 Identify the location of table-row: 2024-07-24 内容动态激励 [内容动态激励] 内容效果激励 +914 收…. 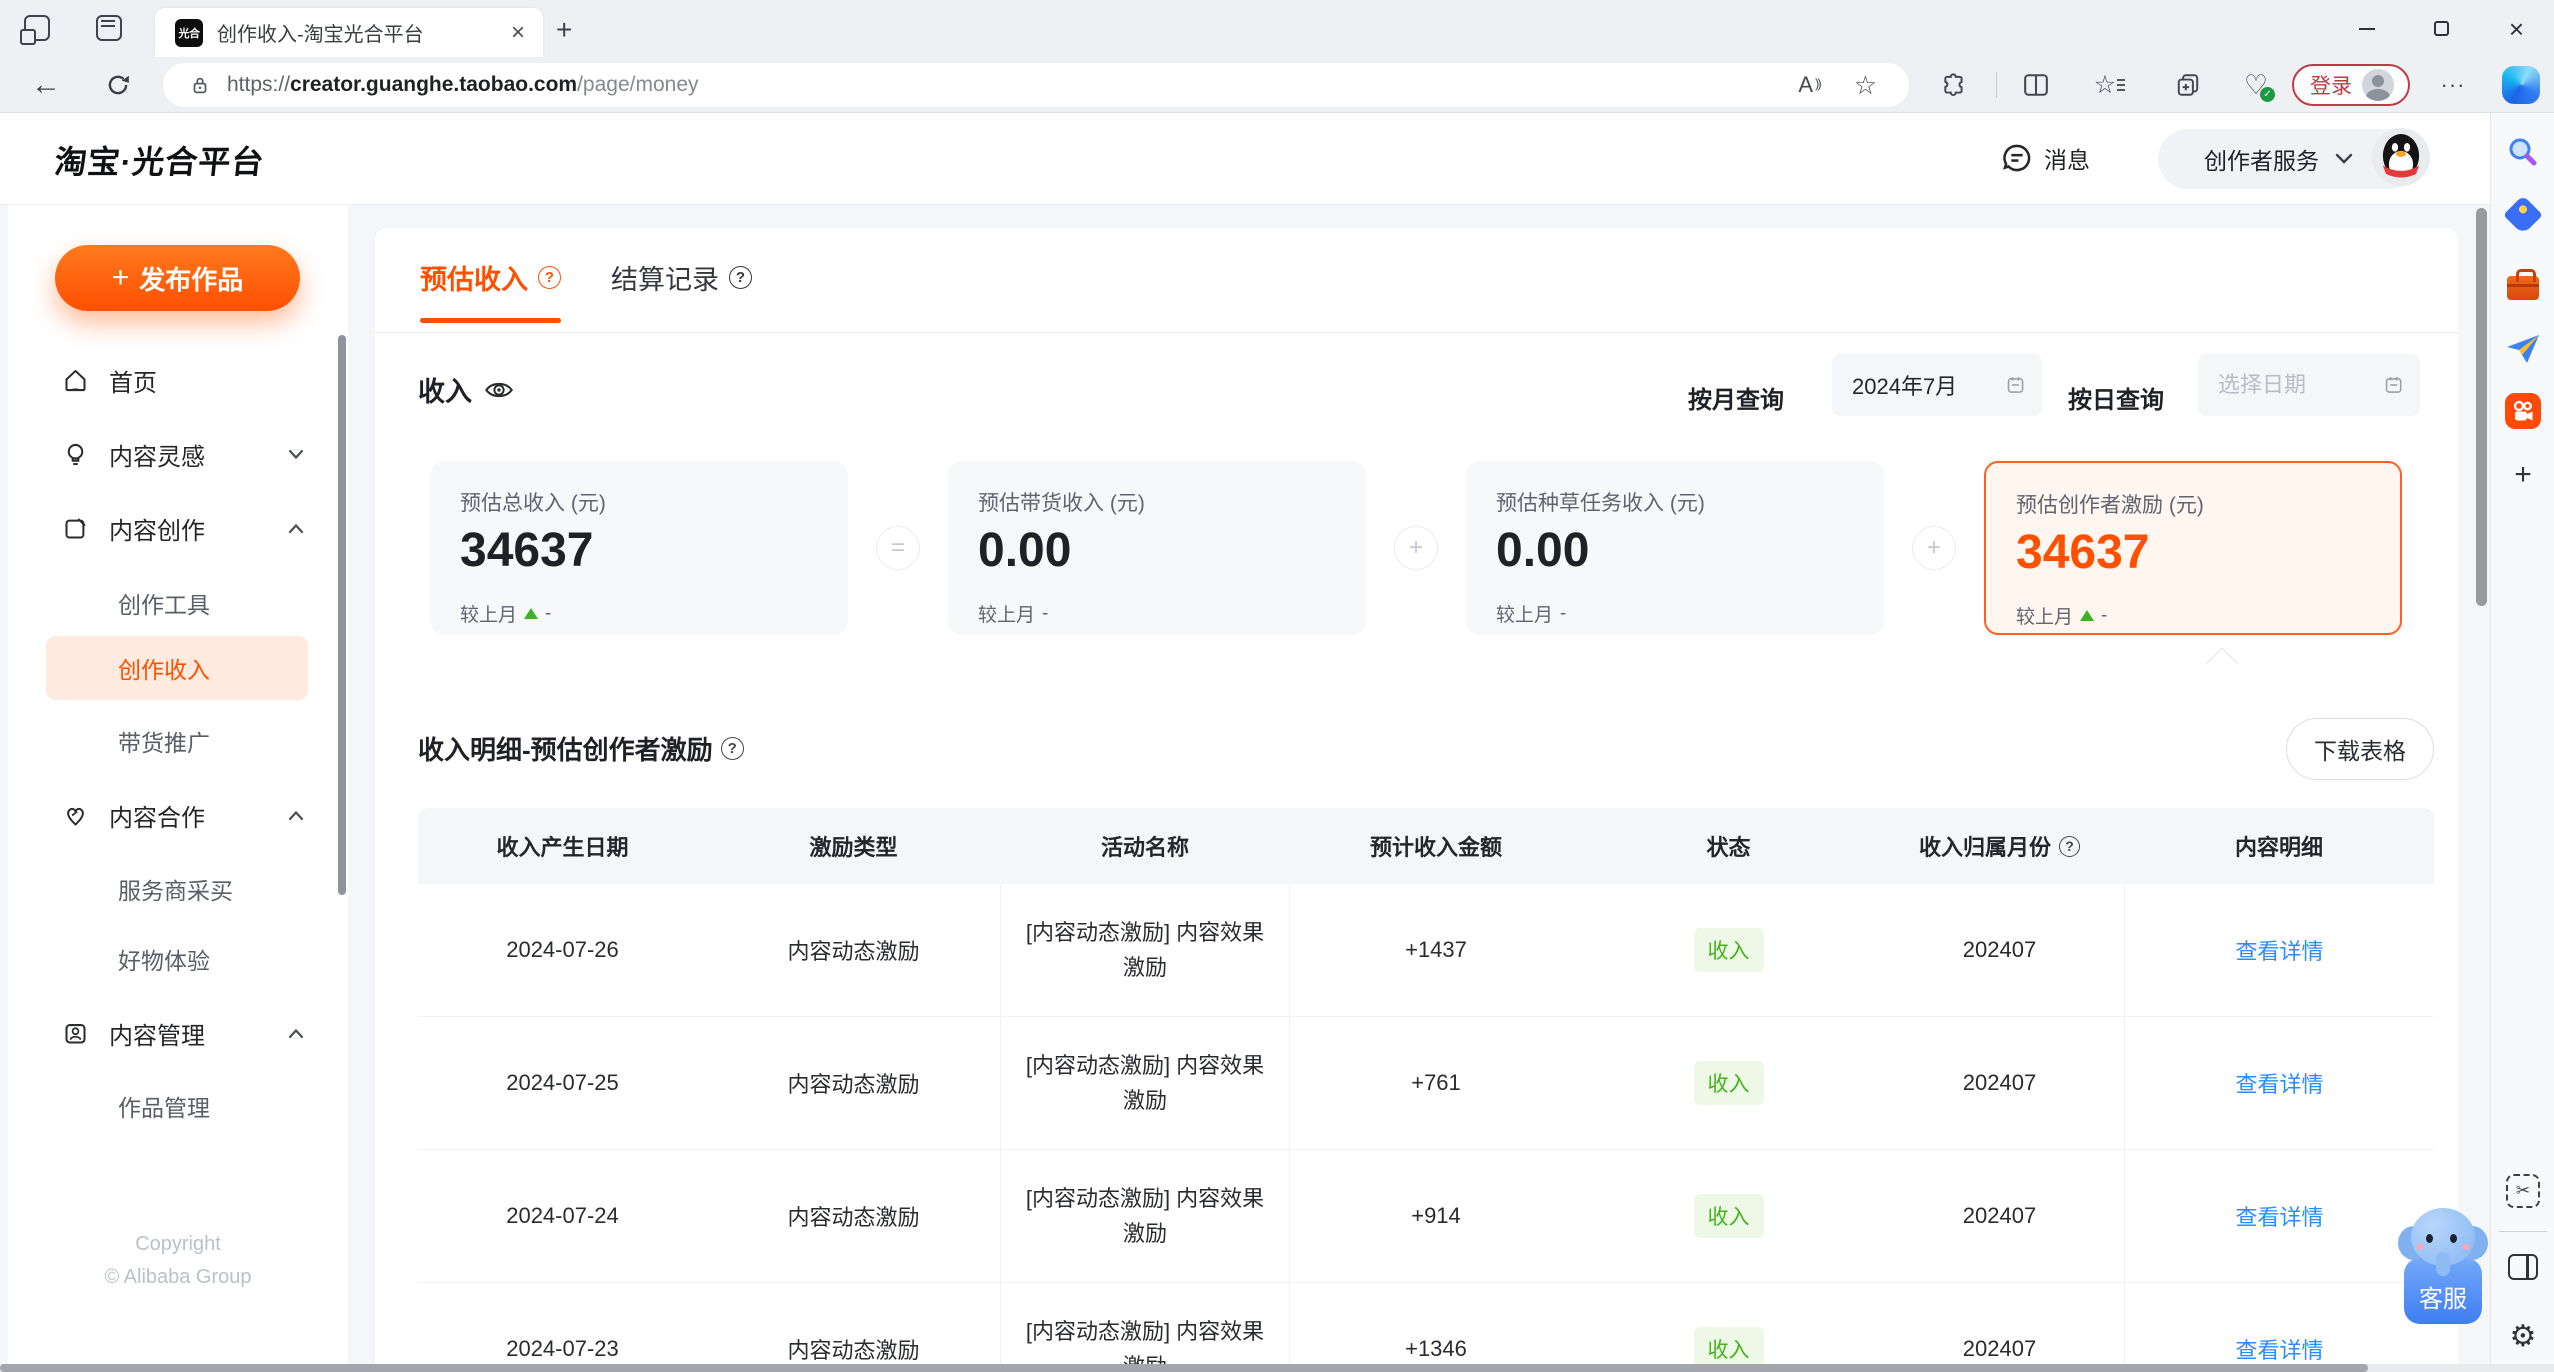
(1426, 1216).